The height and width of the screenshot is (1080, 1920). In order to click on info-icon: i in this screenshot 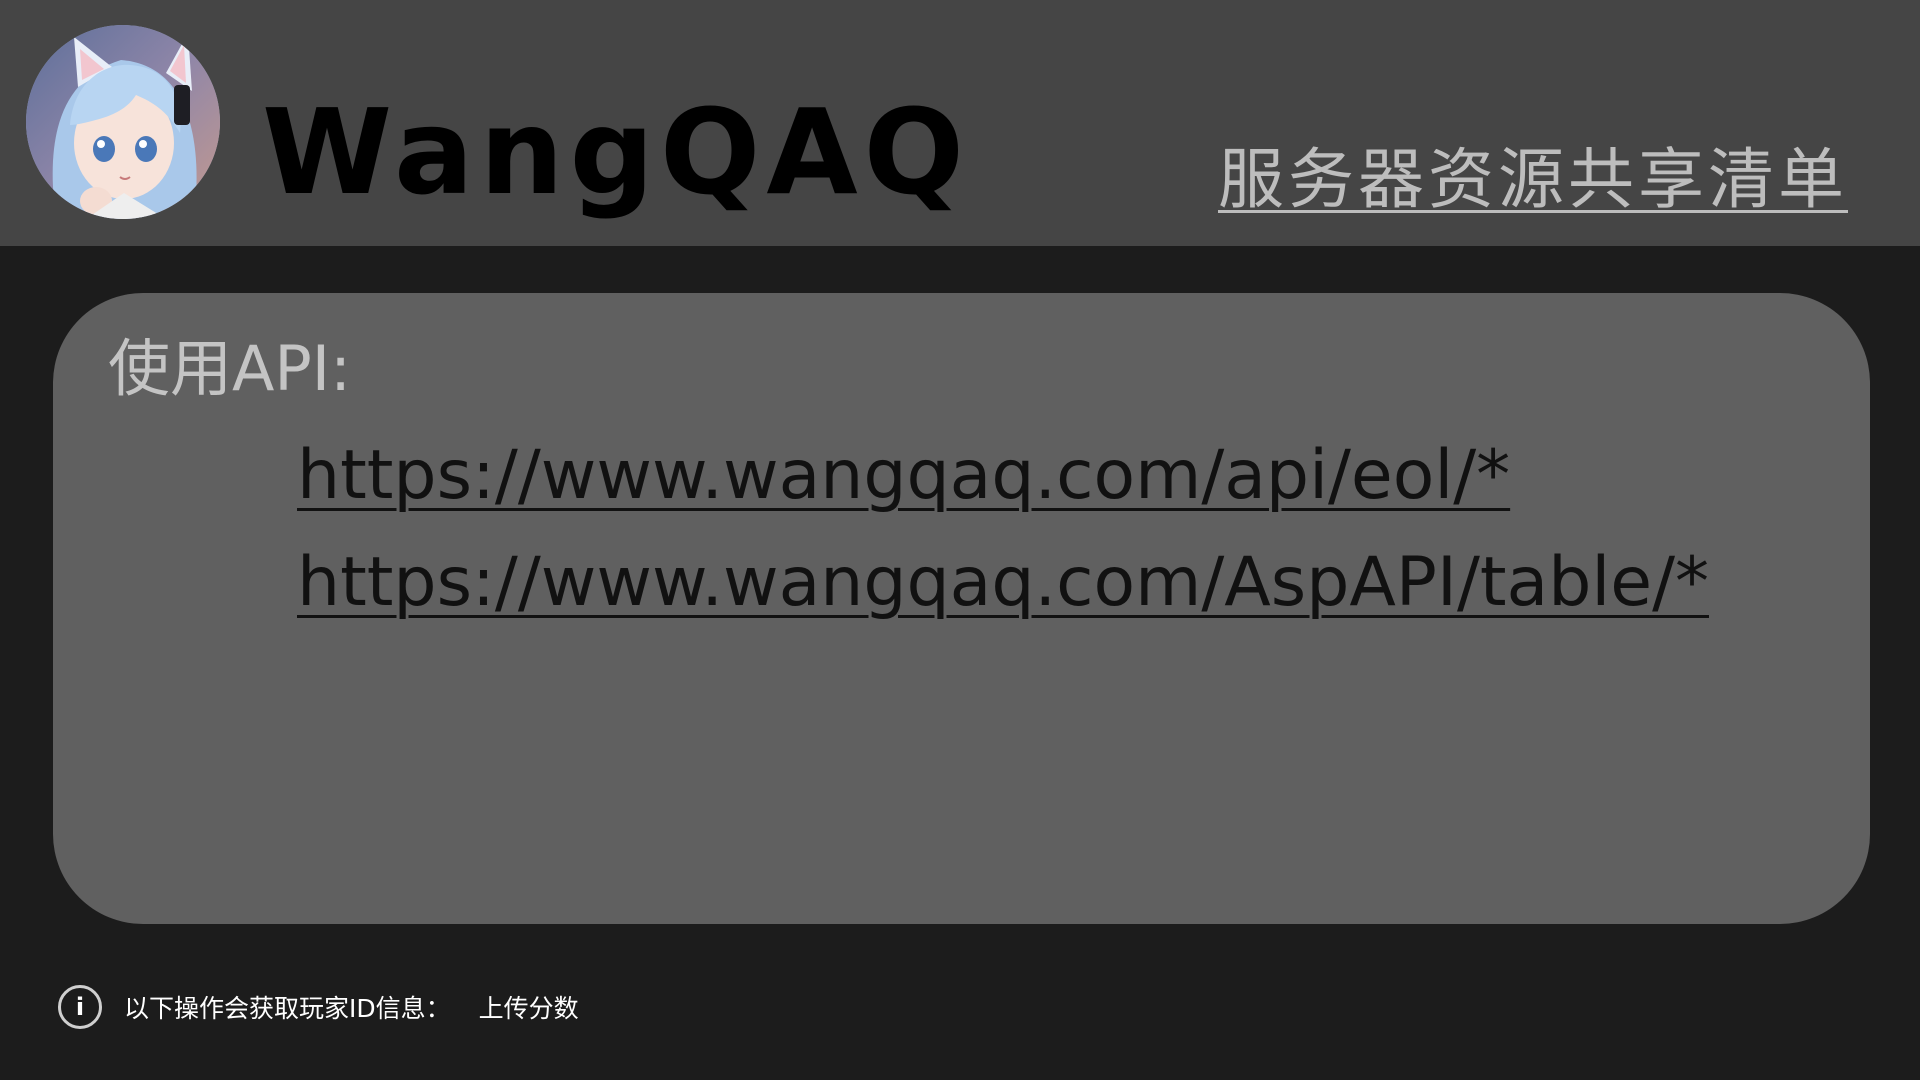, I will do `click(80, 1007)`.